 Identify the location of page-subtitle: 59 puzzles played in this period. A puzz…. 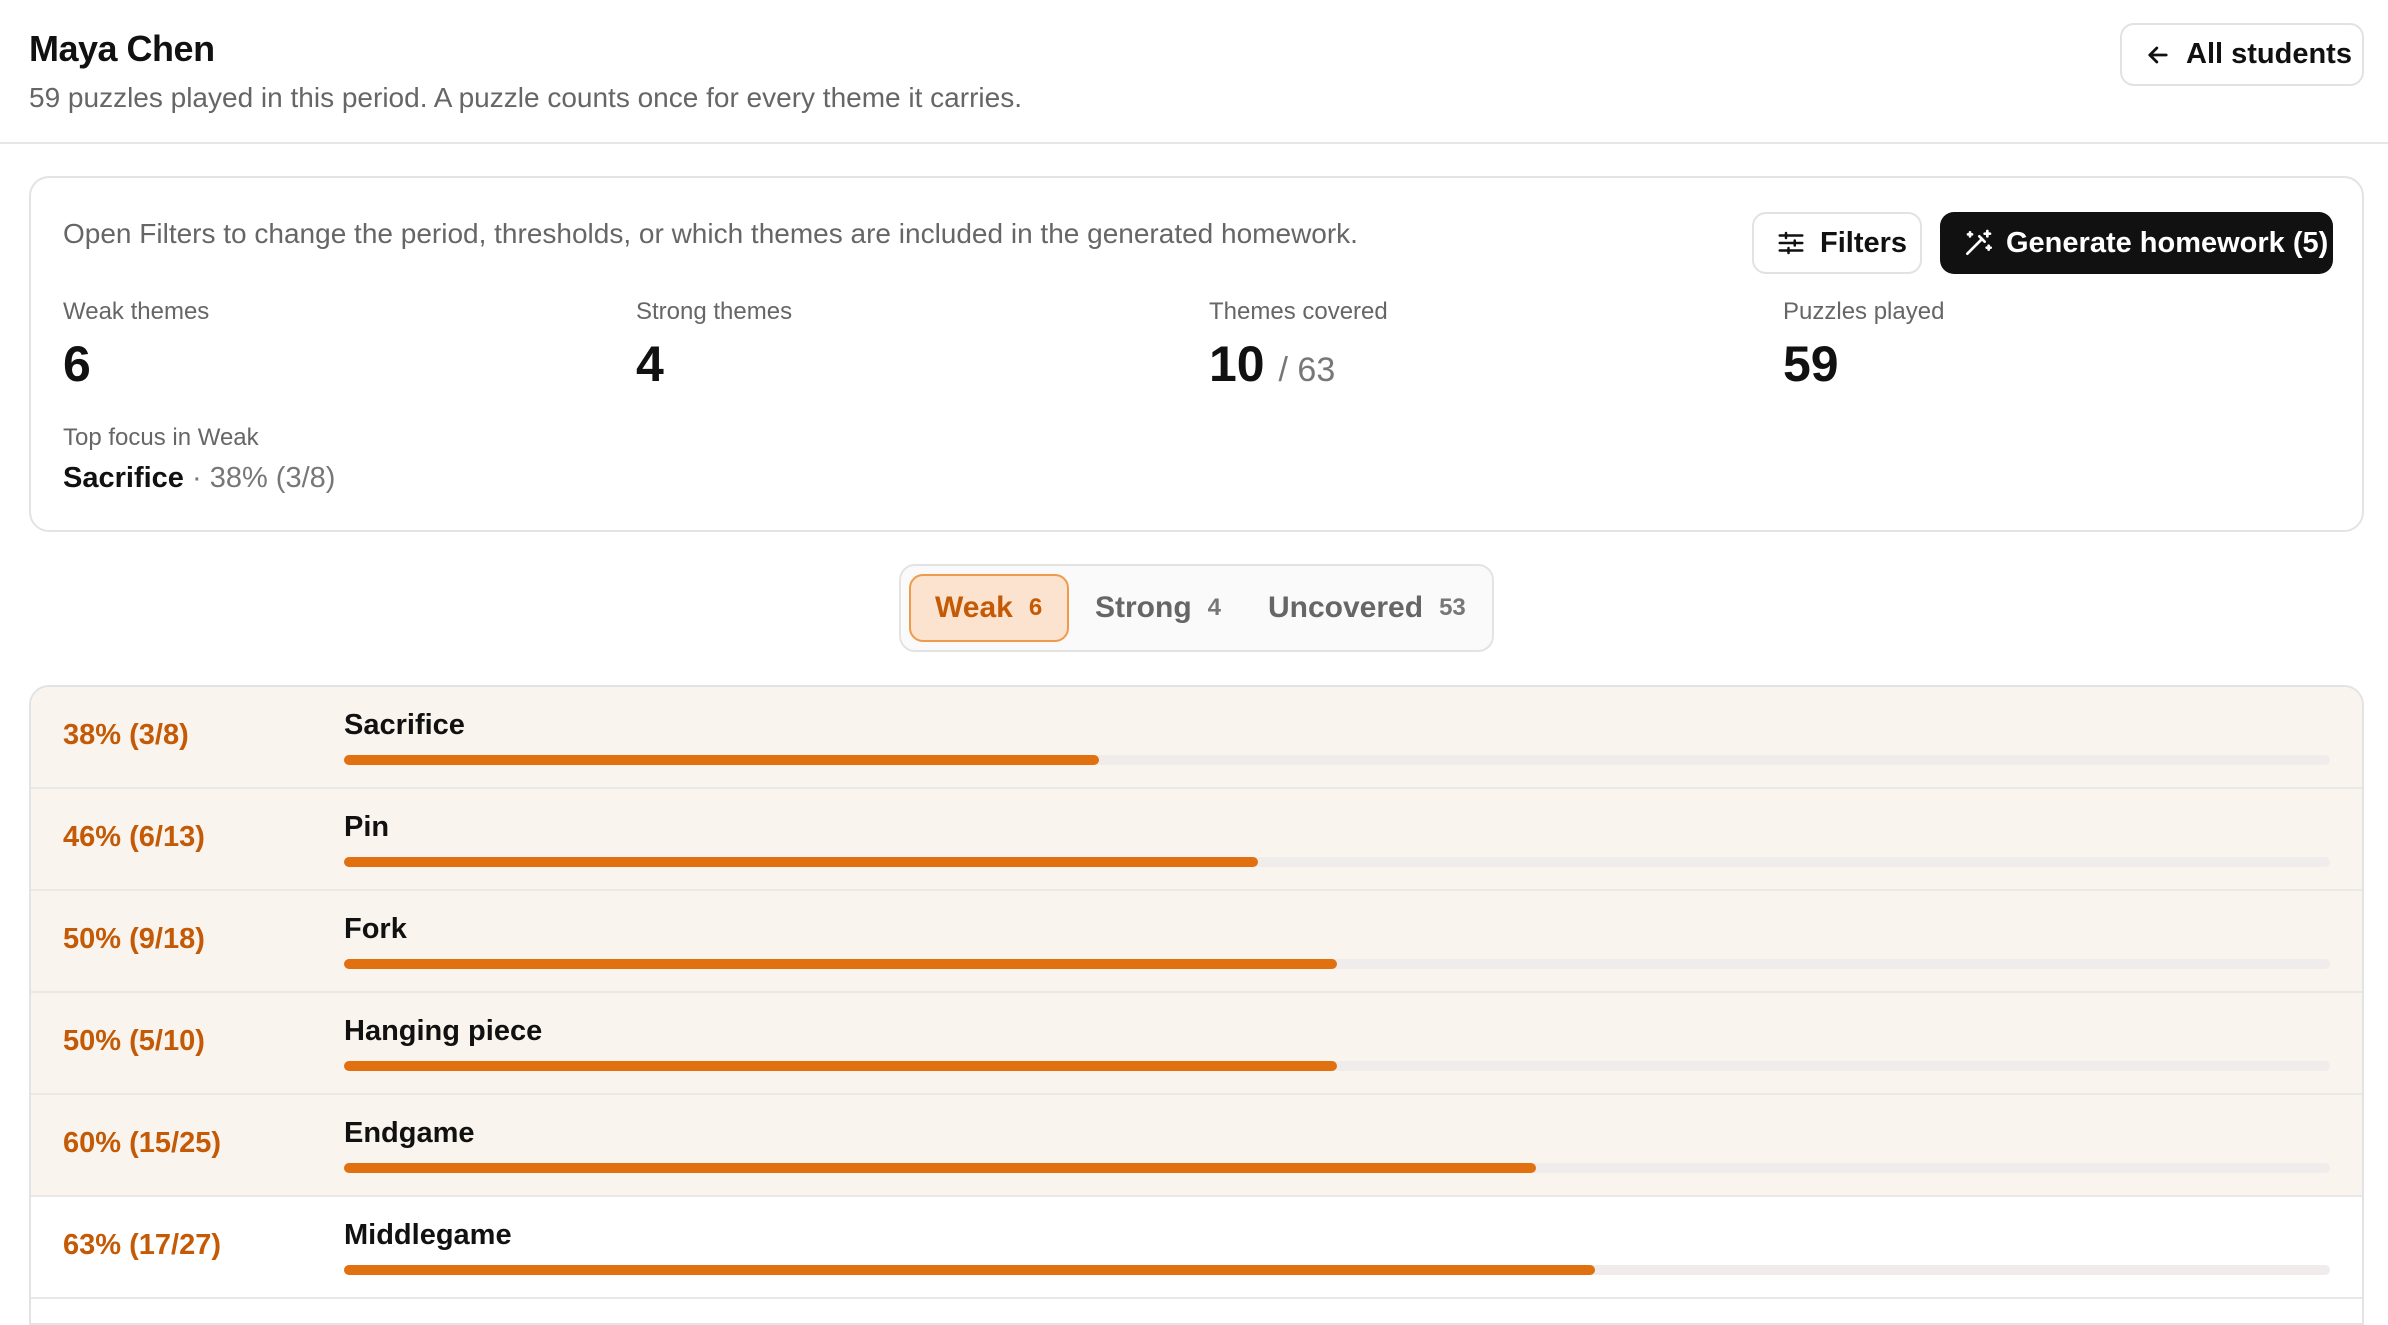
(525, 97).